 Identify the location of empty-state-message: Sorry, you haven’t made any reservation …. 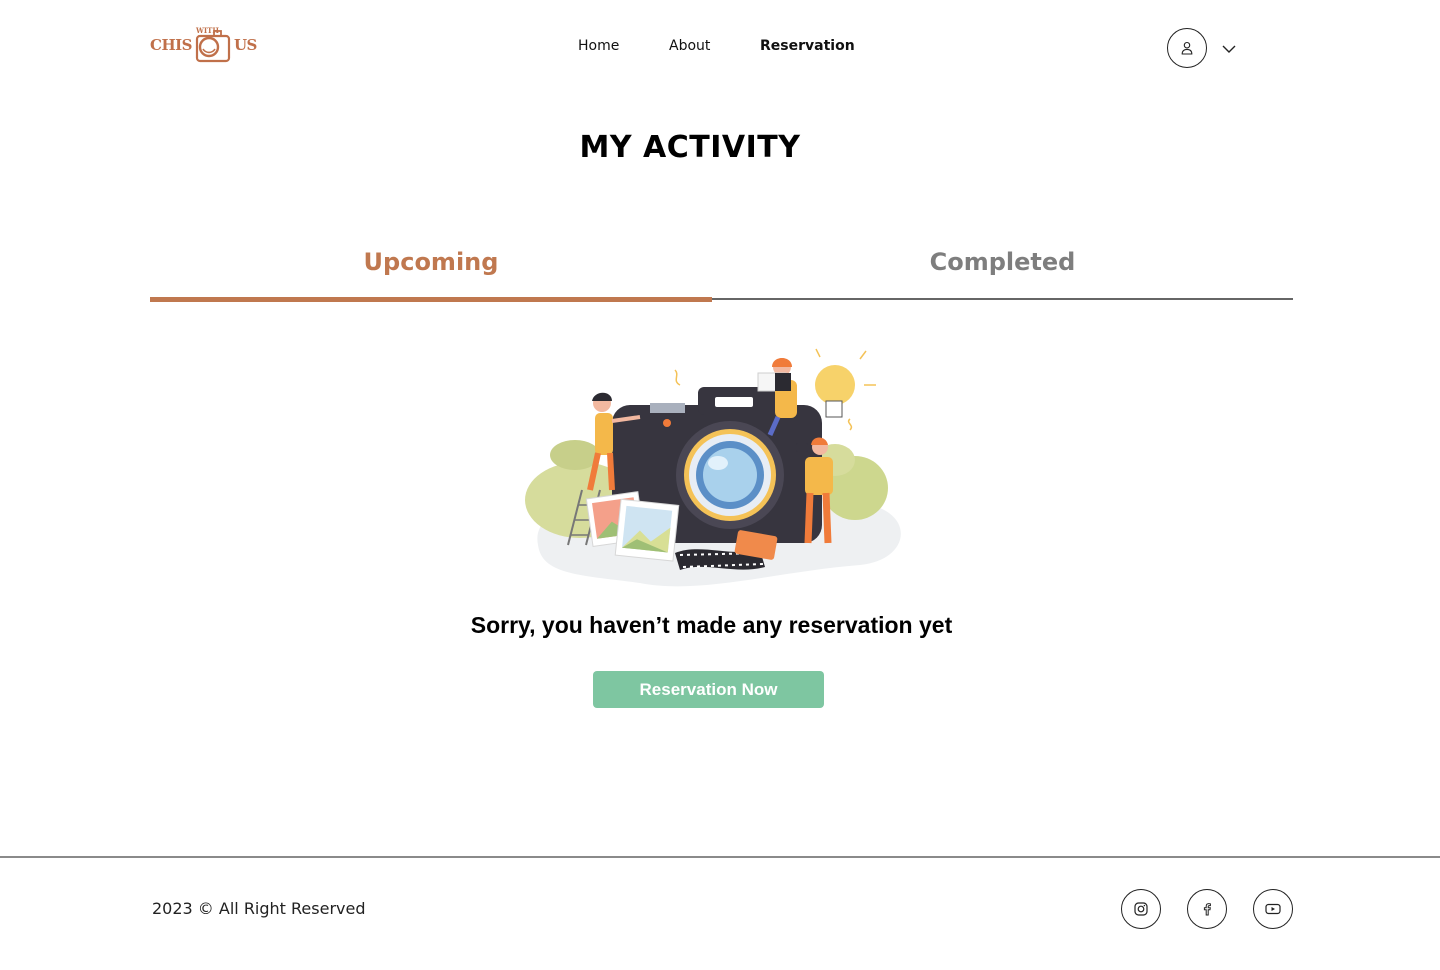
(711, 625).